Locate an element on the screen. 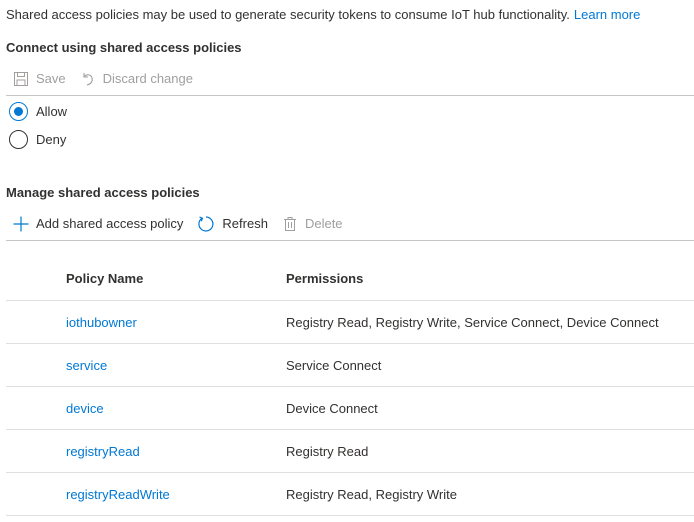 The height and width of the screenshot is (522, 694). table-row: registryRead Registry Read is located at coordinates (350, 451).